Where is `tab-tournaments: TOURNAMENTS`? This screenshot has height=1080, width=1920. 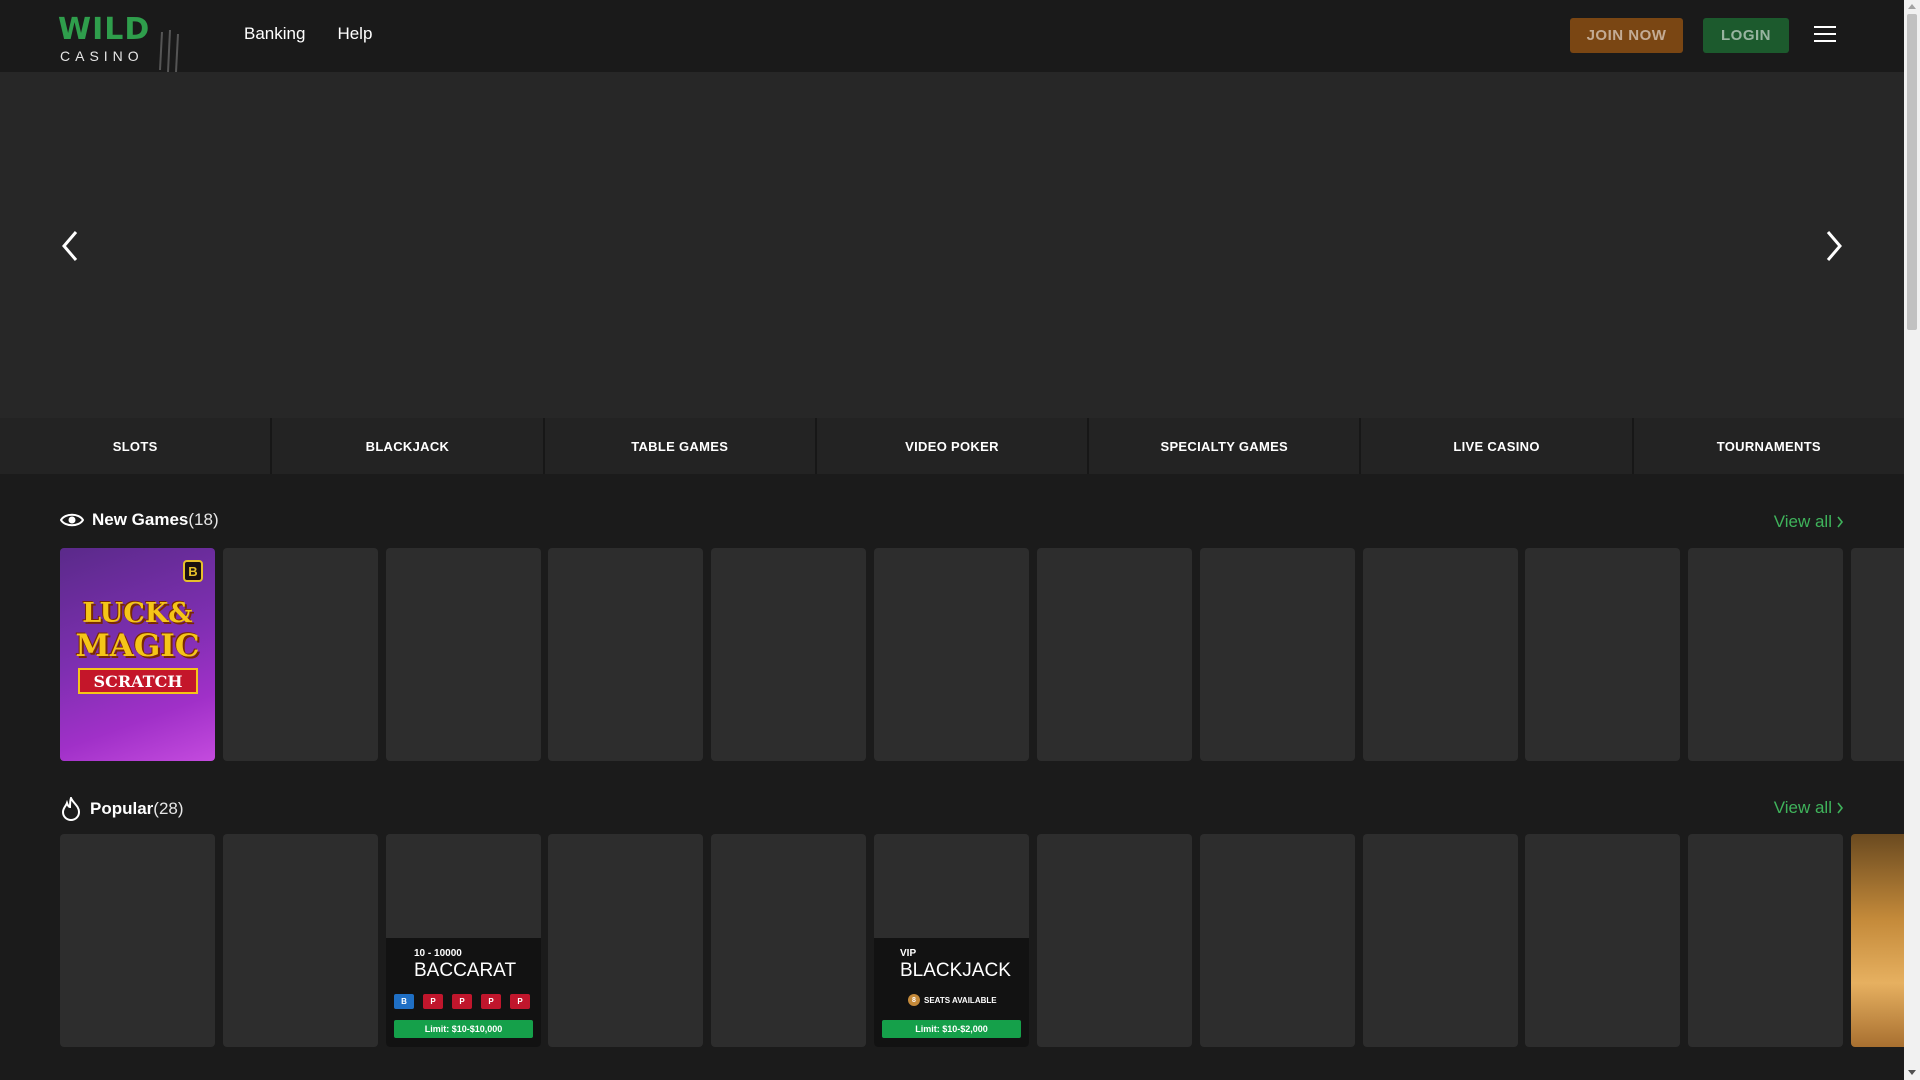 tab-tournaments: TOURNAMENTS is located at coordinates (1769, 446).